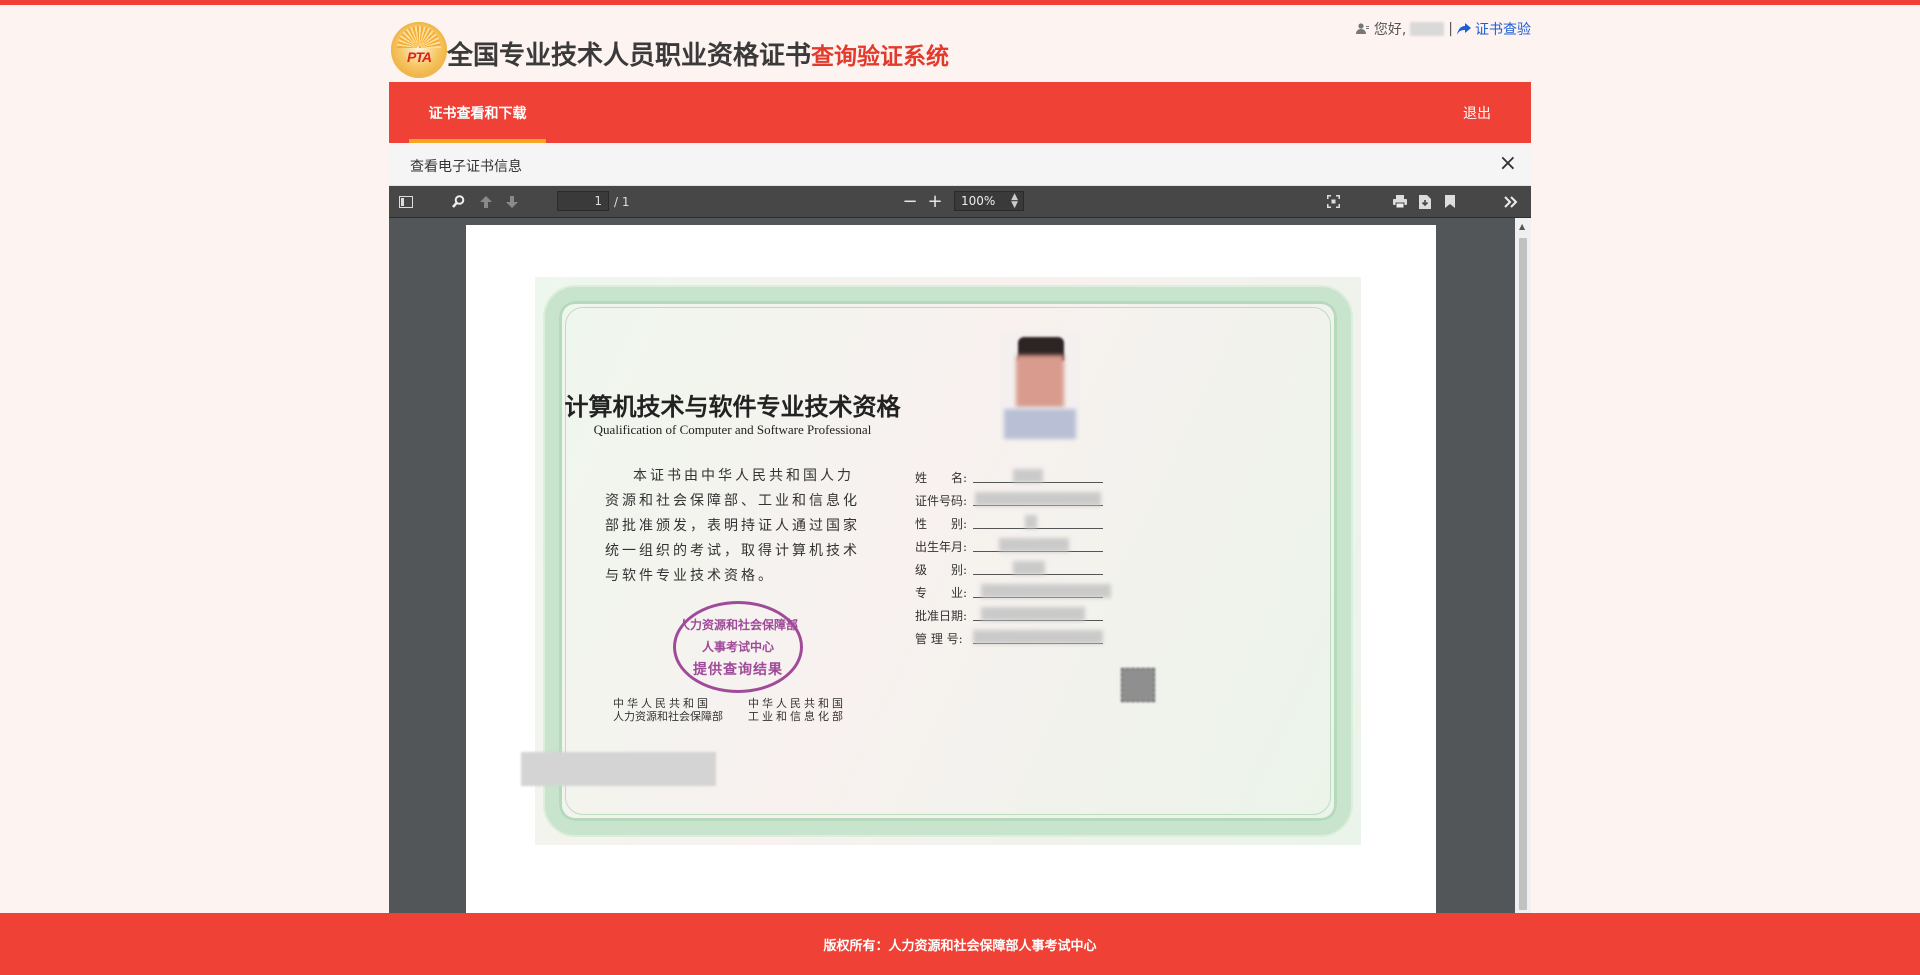 The height and width of the screenshot is (975, 1920). I want to click on site-header: PTA 全国专业技术人员职业资格证书查询验证系统 您好, | 证书查验, so click(960, 43).